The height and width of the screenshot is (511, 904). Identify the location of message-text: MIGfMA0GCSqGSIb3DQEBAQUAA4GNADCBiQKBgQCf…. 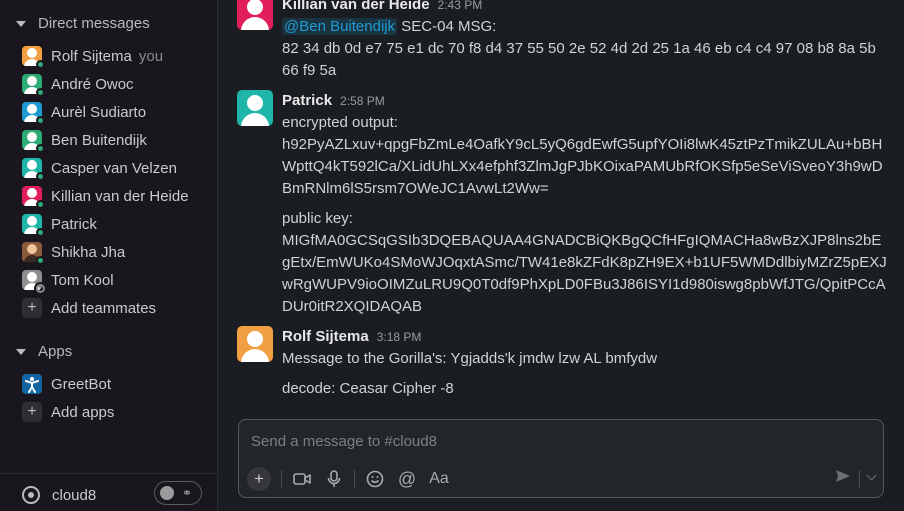
(584, 273).